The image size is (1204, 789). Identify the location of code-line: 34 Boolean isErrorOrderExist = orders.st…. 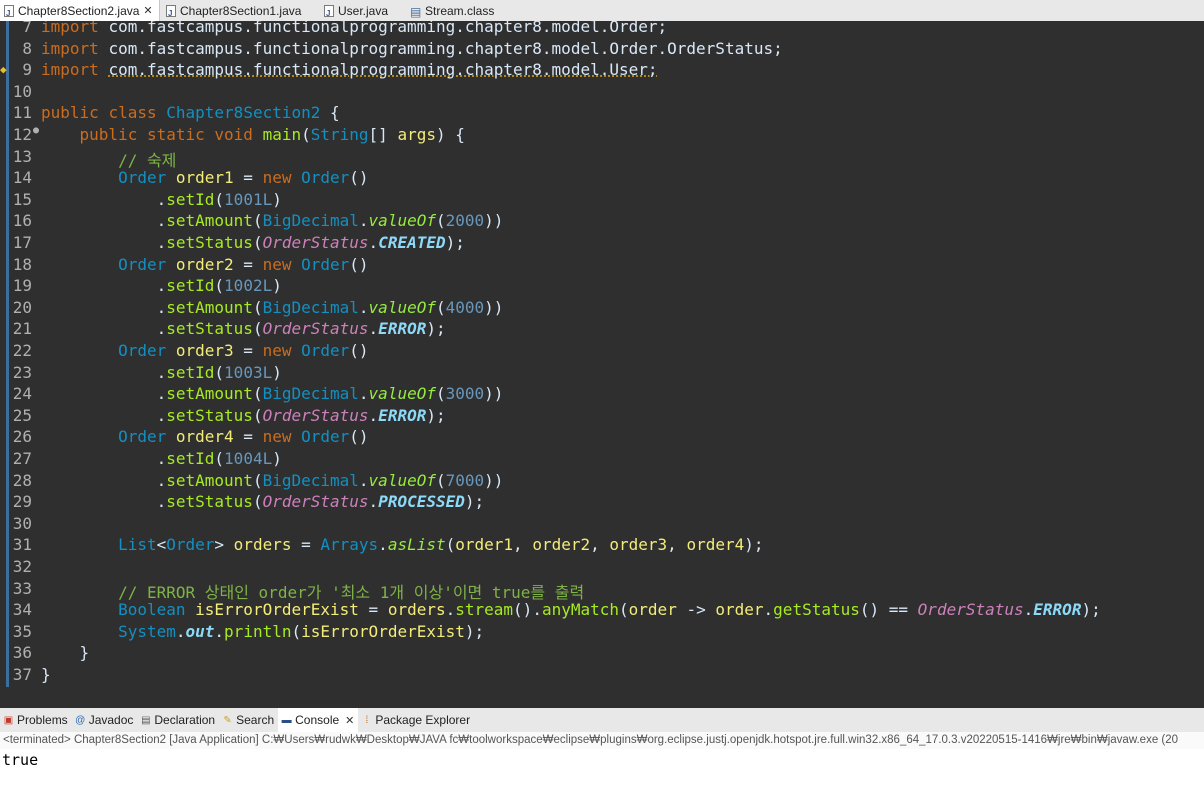
(602, 611).